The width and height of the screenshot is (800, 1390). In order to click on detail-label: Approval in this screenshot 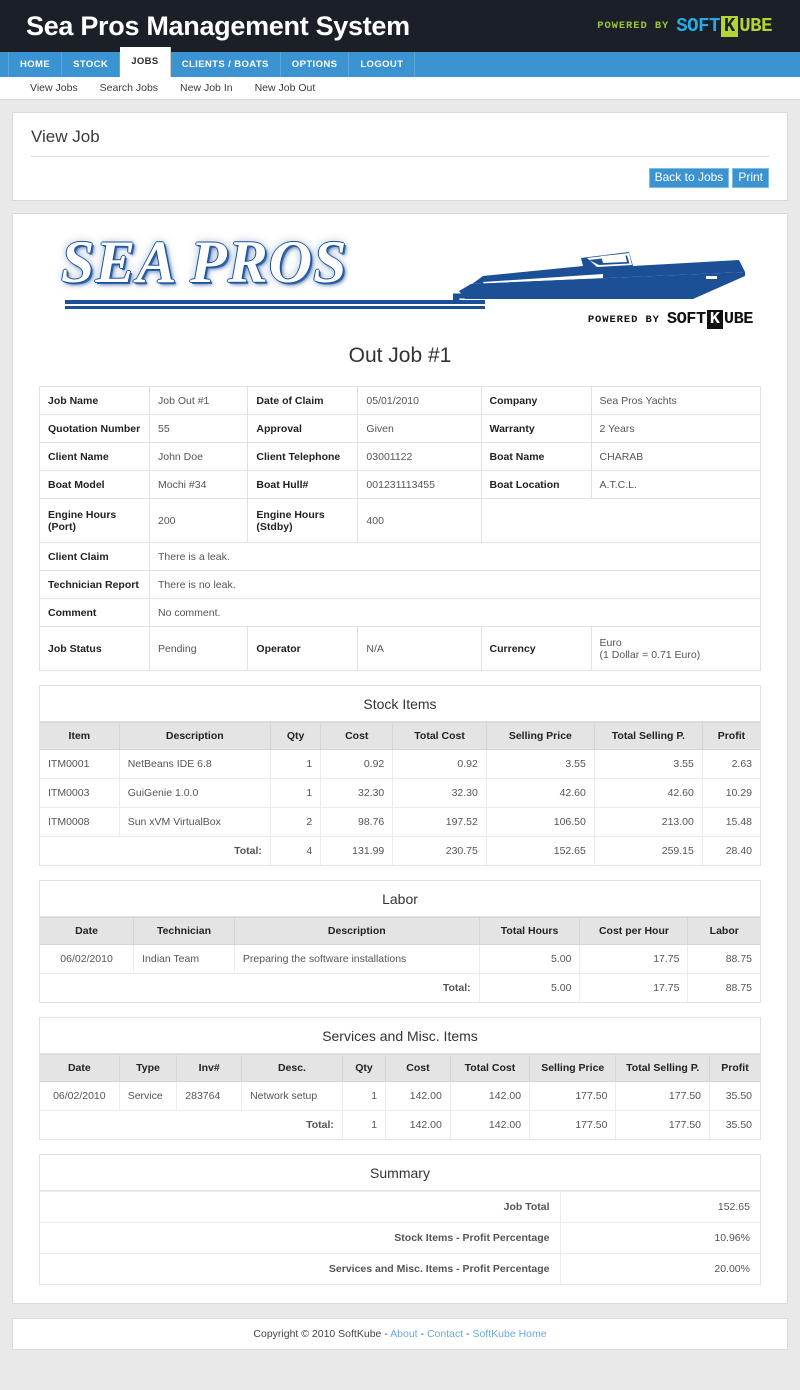, I will do `click(303, 428)`.